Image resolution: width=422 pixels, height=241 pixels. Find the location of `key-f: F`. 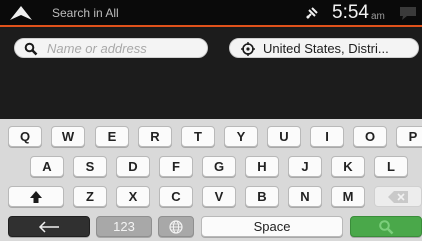

key-f: F is located at coordinates (176, 166).